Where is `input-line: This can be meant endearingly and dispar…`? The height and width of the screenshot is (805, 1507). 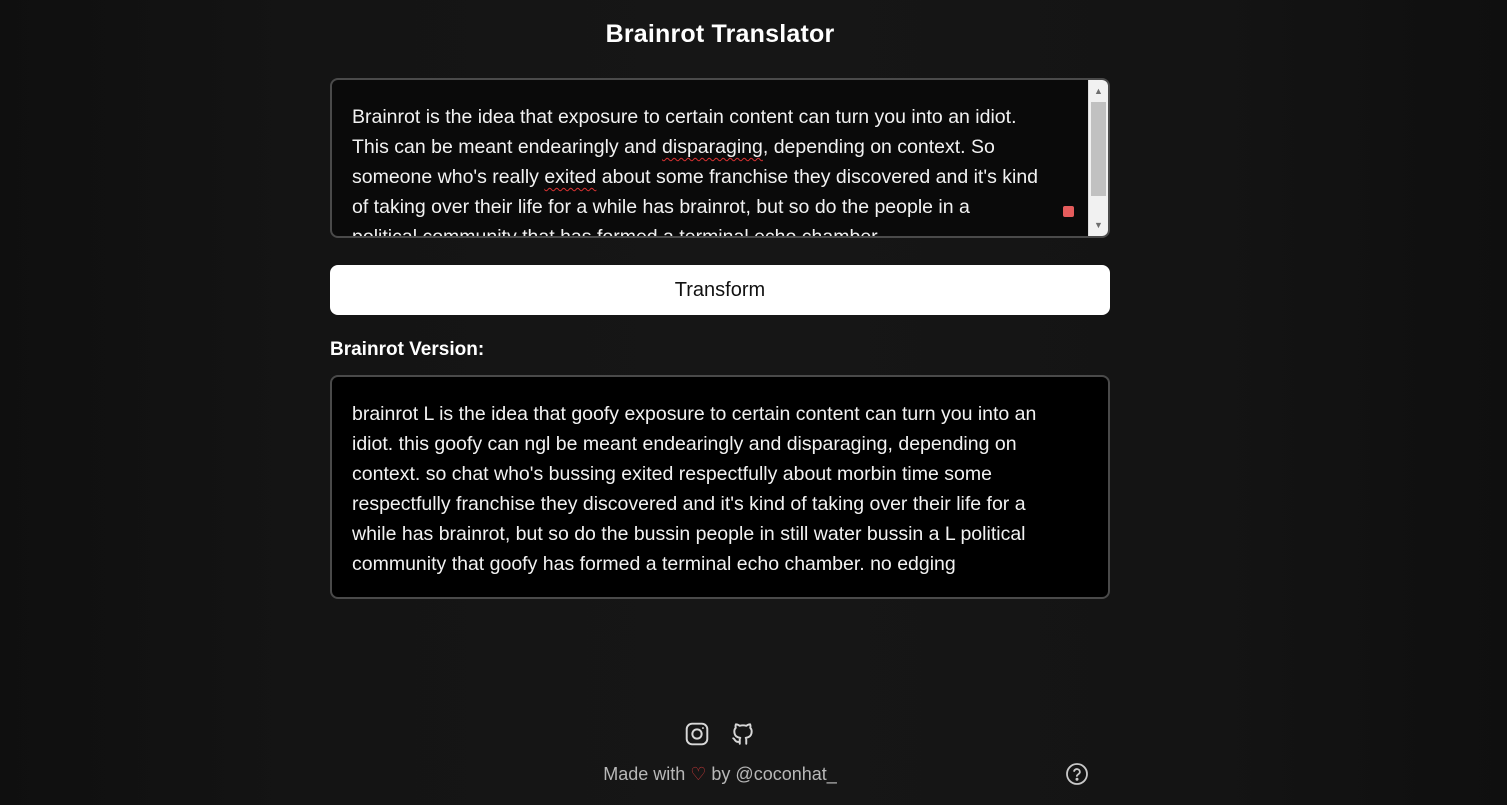 input-line: This can be meant endearingly and dispar… is located at coordinates (673, 147).